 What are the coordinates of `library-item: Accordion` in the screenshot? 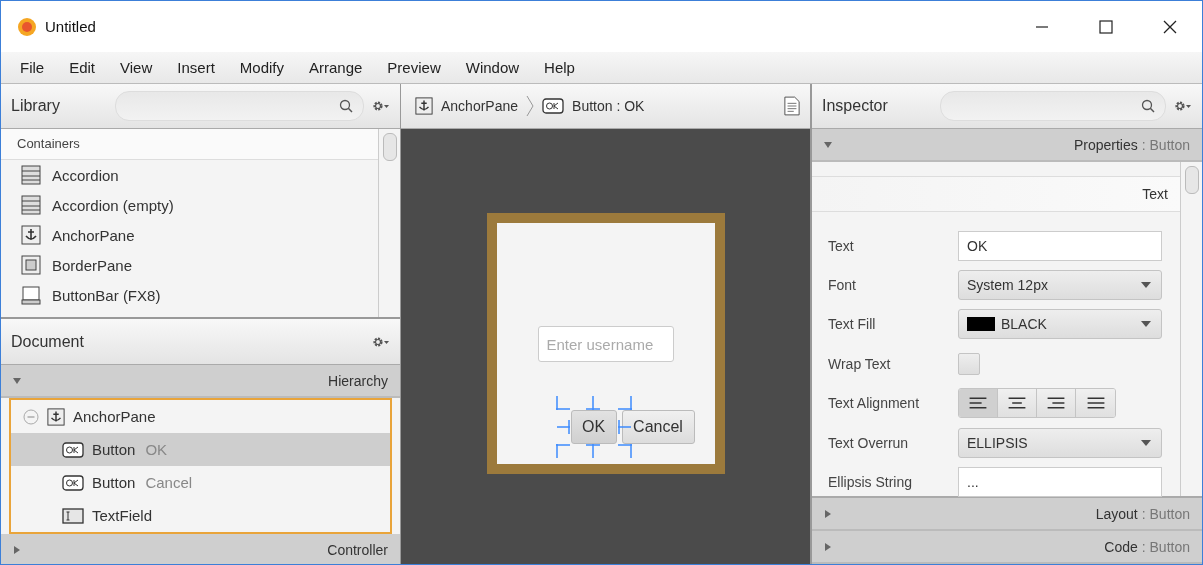 It's located at (189, 175).